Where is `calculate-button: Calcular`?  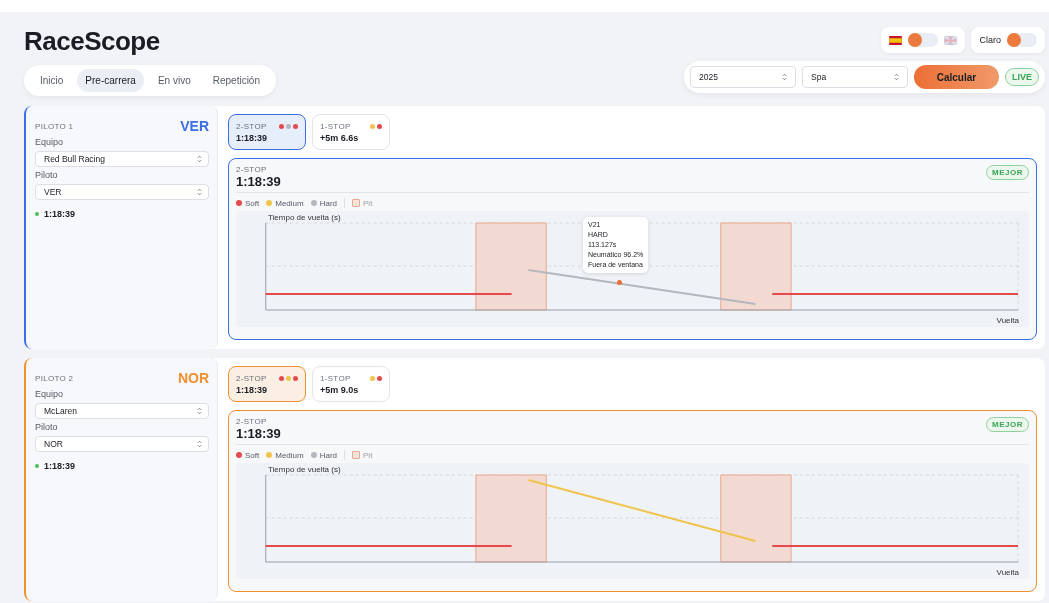
calculate-button: Calcular is located at coordinates (956, 77).